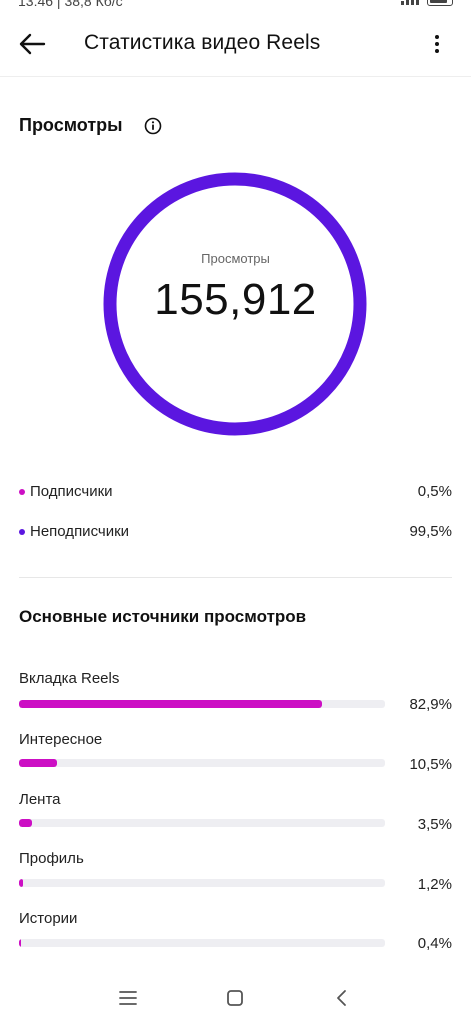 This screenshot has width=471, height=1024. I want to click on legend-dot-followers, so click(22, 492).